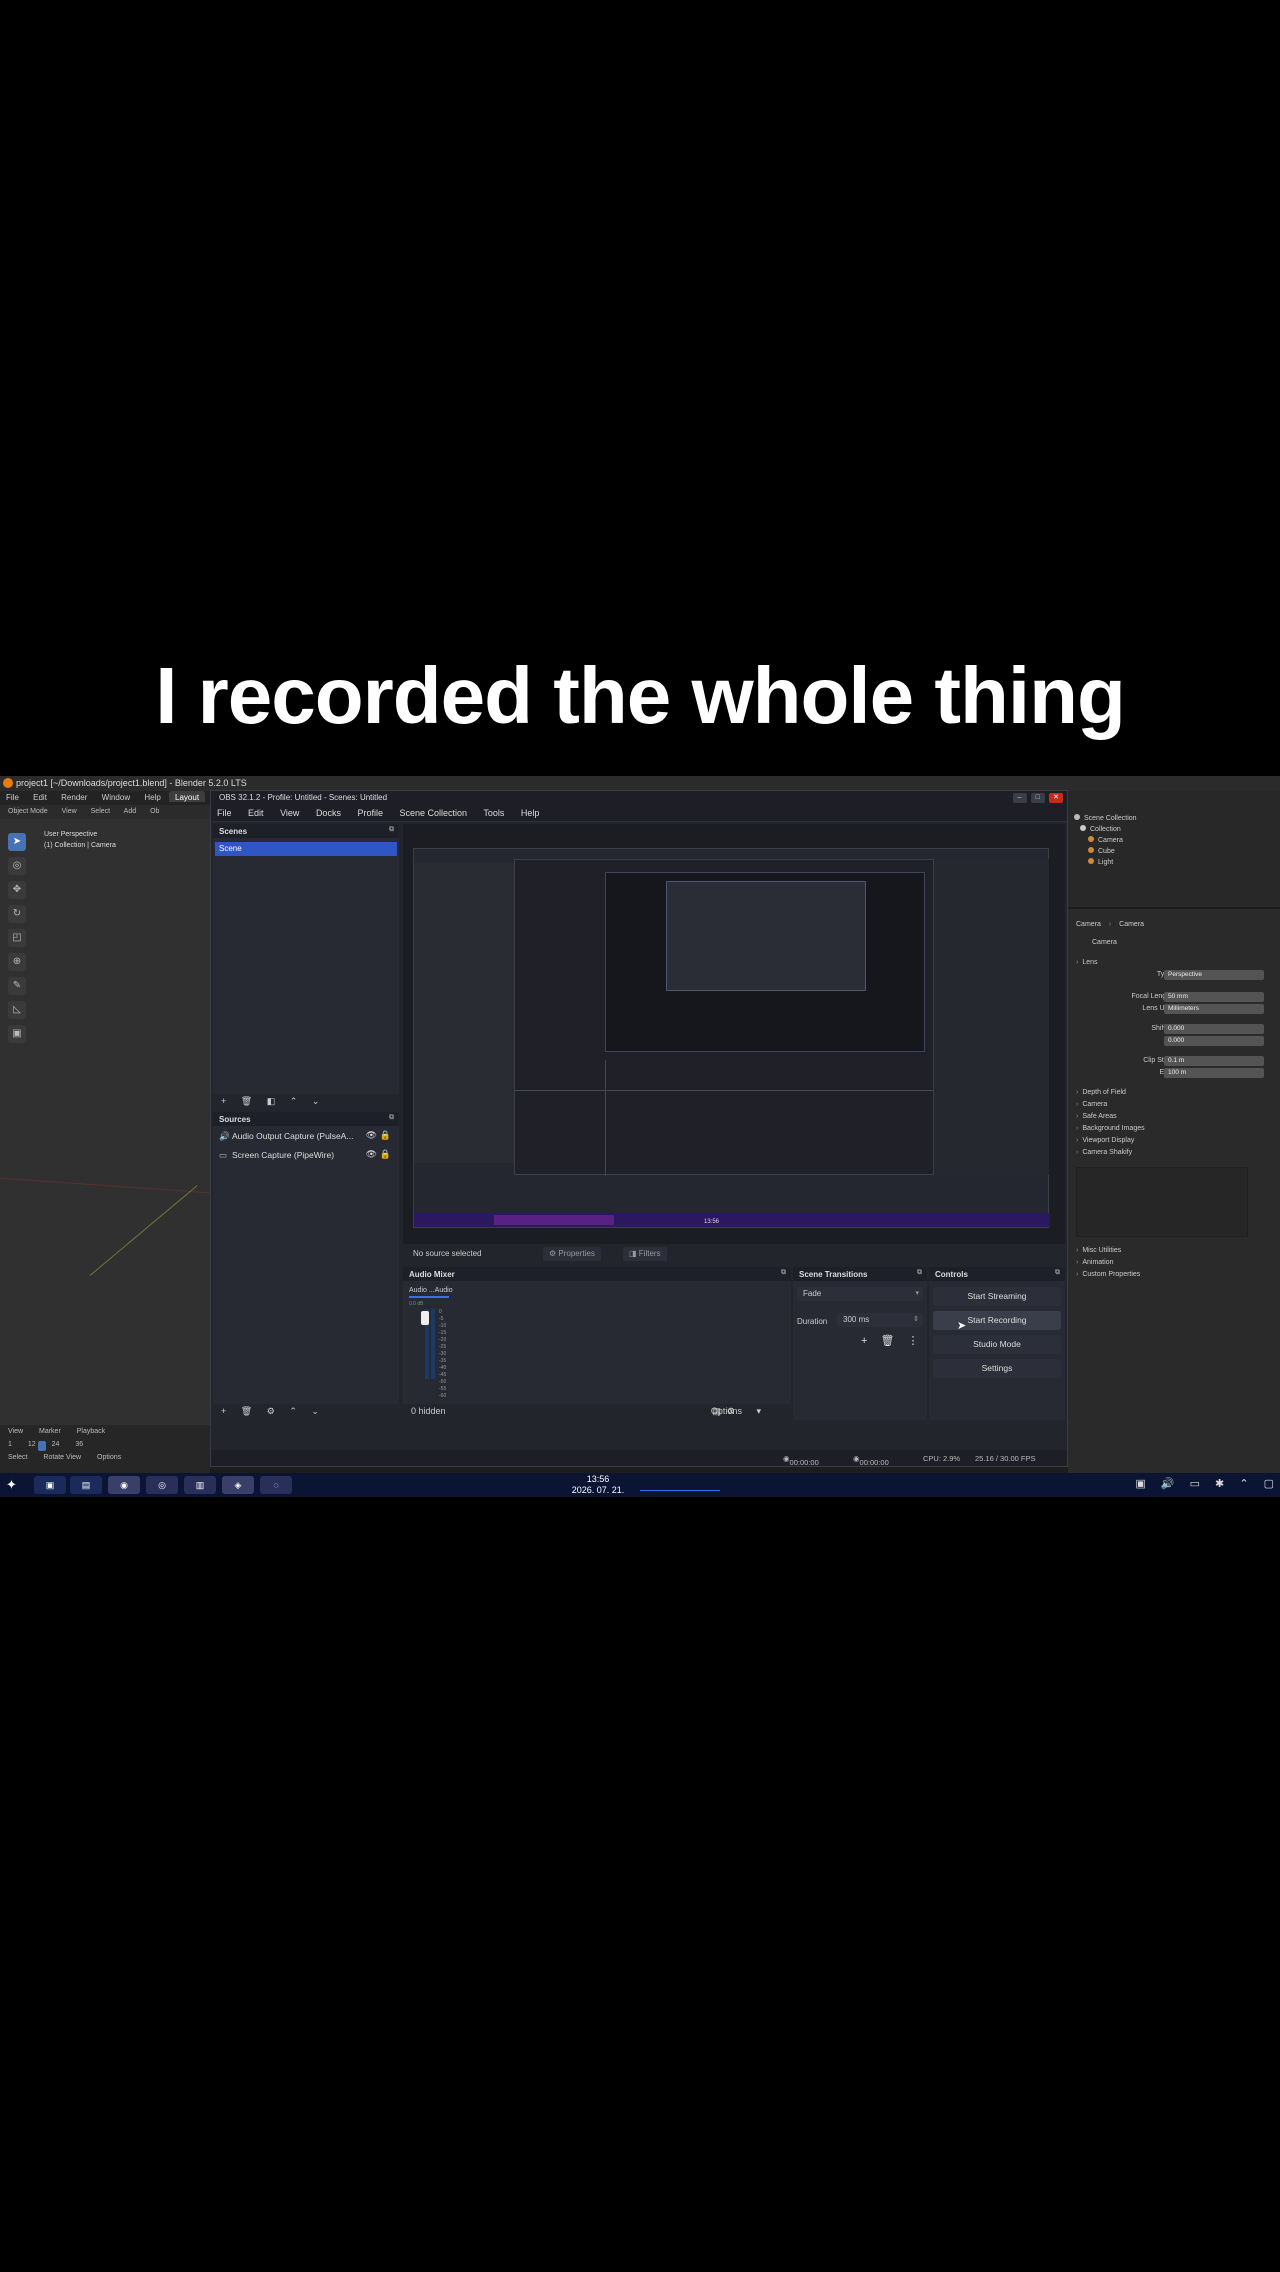 The height and width of the screenshot is (2272, 1280). Describe the element at coordinates (997, 1368) in the screenshot. I see `settings-button: Settings` at that location.